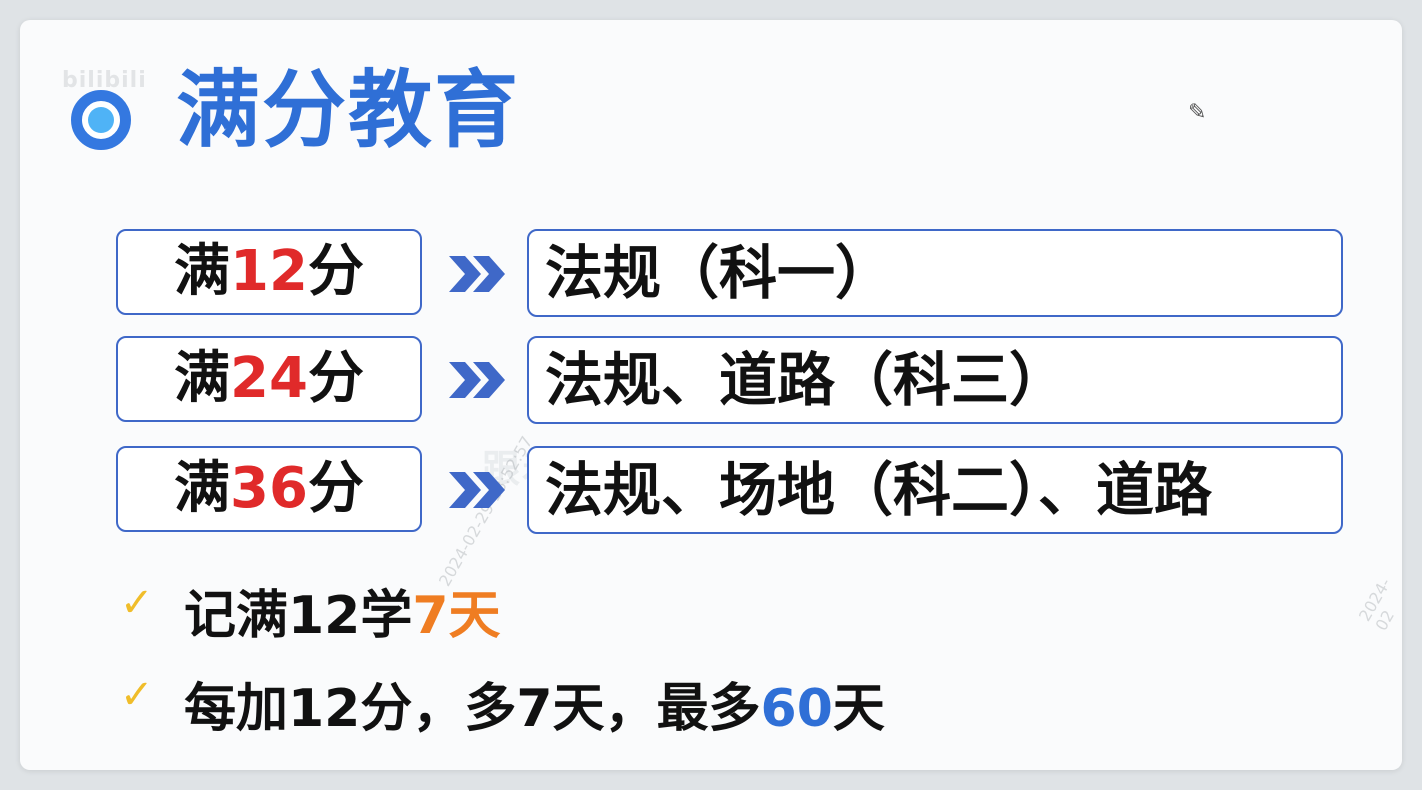  Describe the element at coordinates (1377, 604) in the screenshot. I see `date-watermark-edge: 2024-02` at that location.